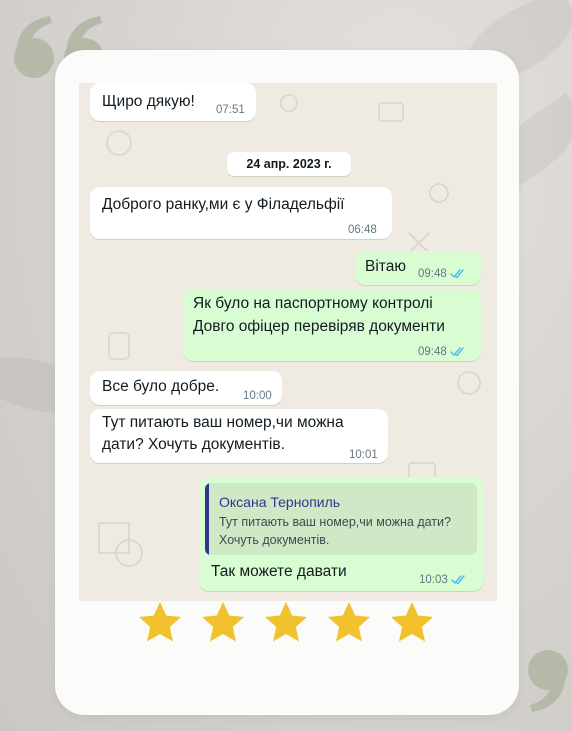 This screenshot has height=731, width=572. Describe the element at coordinates (319, 326) in the screenshot. I see `message-line: Довго офіцер перевіряв документи` at that location.